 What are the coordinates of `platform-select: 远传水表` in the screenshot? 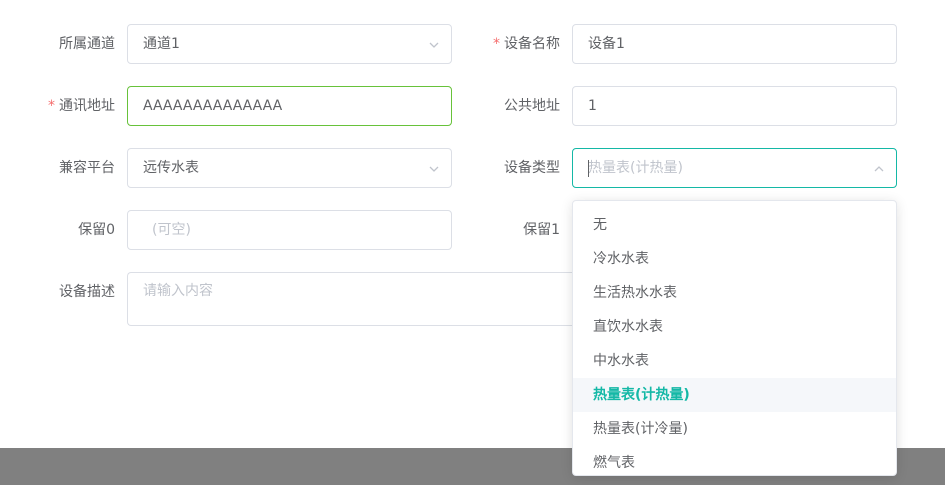 It's located at (289, 168).